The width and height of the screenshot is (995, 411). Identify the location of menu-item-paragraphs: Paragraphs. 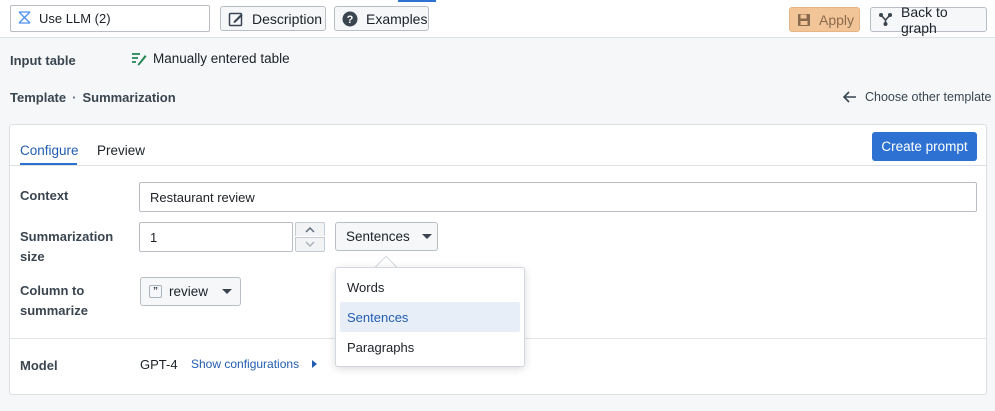
(430, 347).